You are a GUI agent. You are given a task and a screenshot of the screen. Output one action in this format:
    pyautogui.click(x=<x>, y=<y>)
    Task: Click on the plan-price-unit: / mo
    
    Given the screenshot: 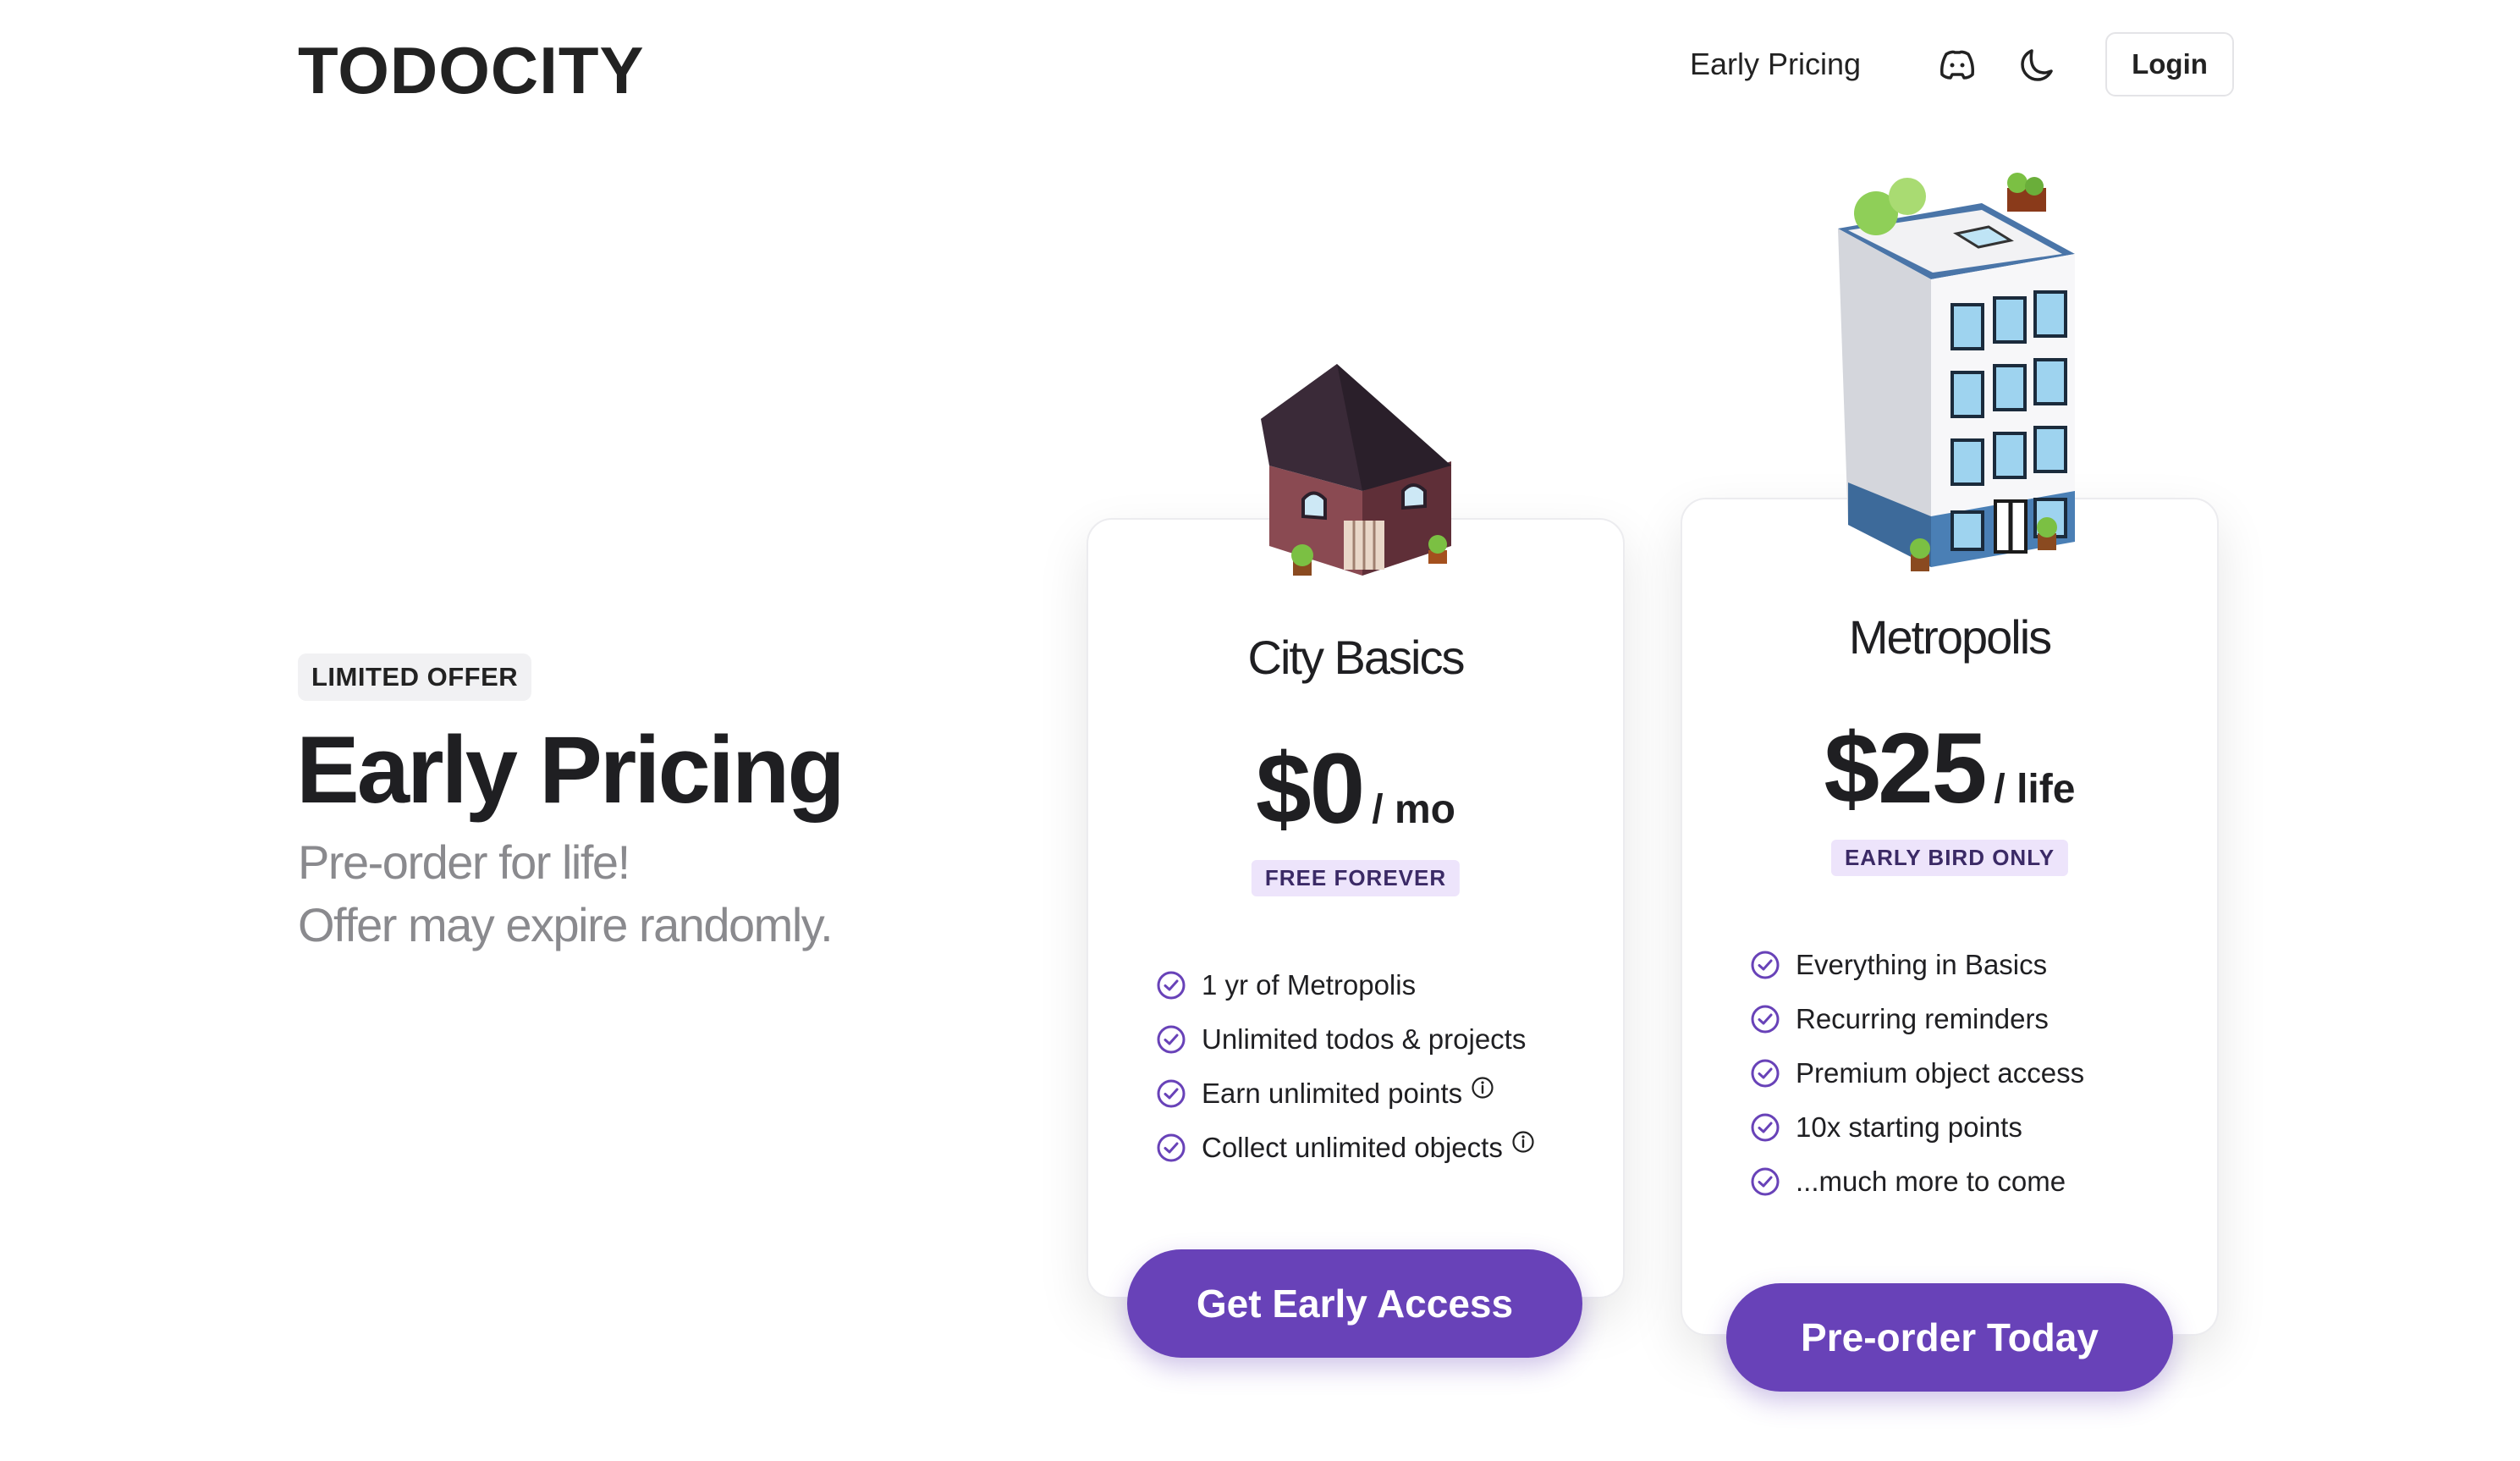 What is the action you would take?
    pyautogui.click(x=1414, y=809)
    